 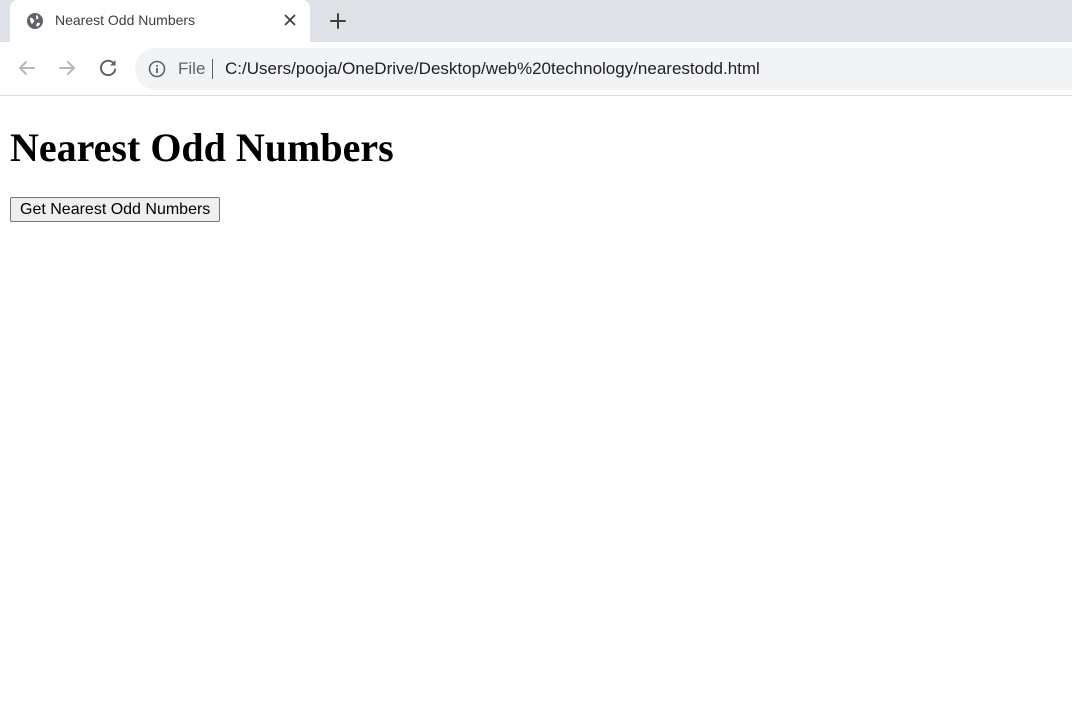 What do you see at coordinates (27, 68) in the screenshot?
I see `arrow-left-icon` at bounding box center [27, 68].